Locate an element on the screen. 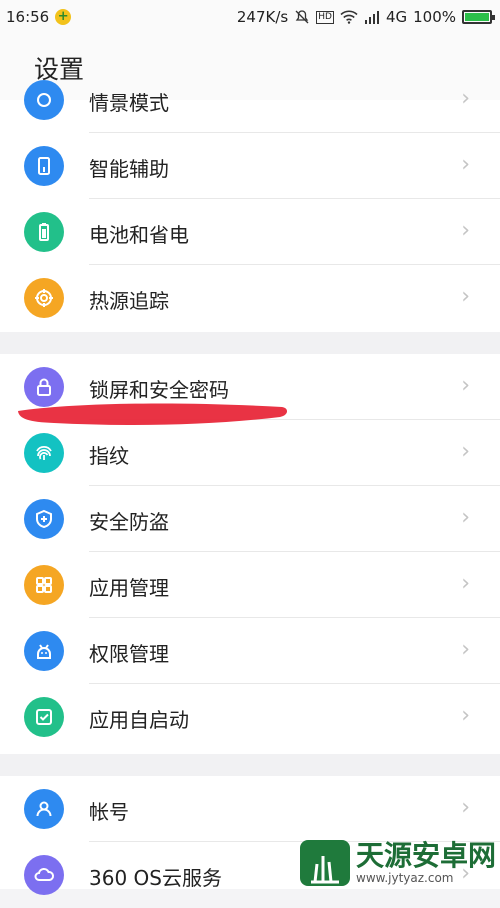 The width and height of the screenshot is (500, 908). watermark-name: 天源安卓网 is located at coordinates (426, 855).